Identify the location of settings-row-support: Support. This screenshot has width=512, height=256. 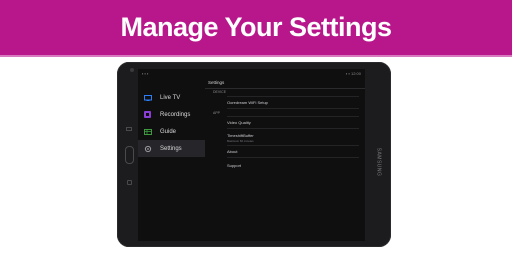
(293, 165).